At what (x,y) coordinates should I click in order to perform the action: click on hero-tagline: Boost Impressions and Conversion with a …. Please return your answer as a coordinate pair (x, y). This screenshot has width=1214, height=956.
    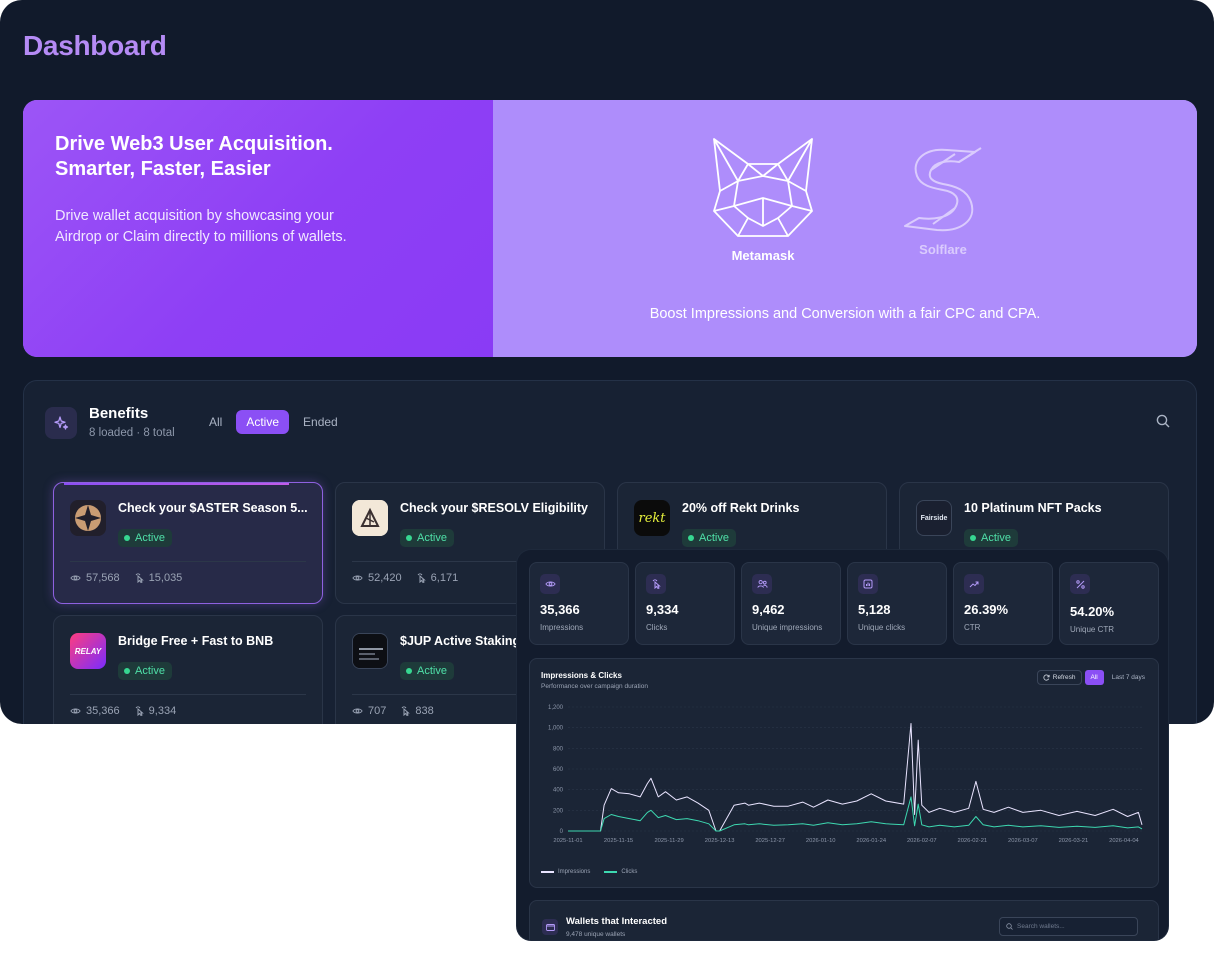
    Looking at the image, I should click on (845, 314).